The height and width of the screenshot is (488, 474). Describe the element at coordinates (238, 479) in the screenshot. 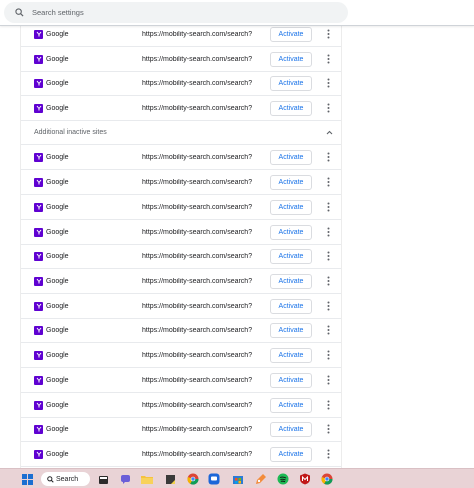

I see `store-icon` at that location.